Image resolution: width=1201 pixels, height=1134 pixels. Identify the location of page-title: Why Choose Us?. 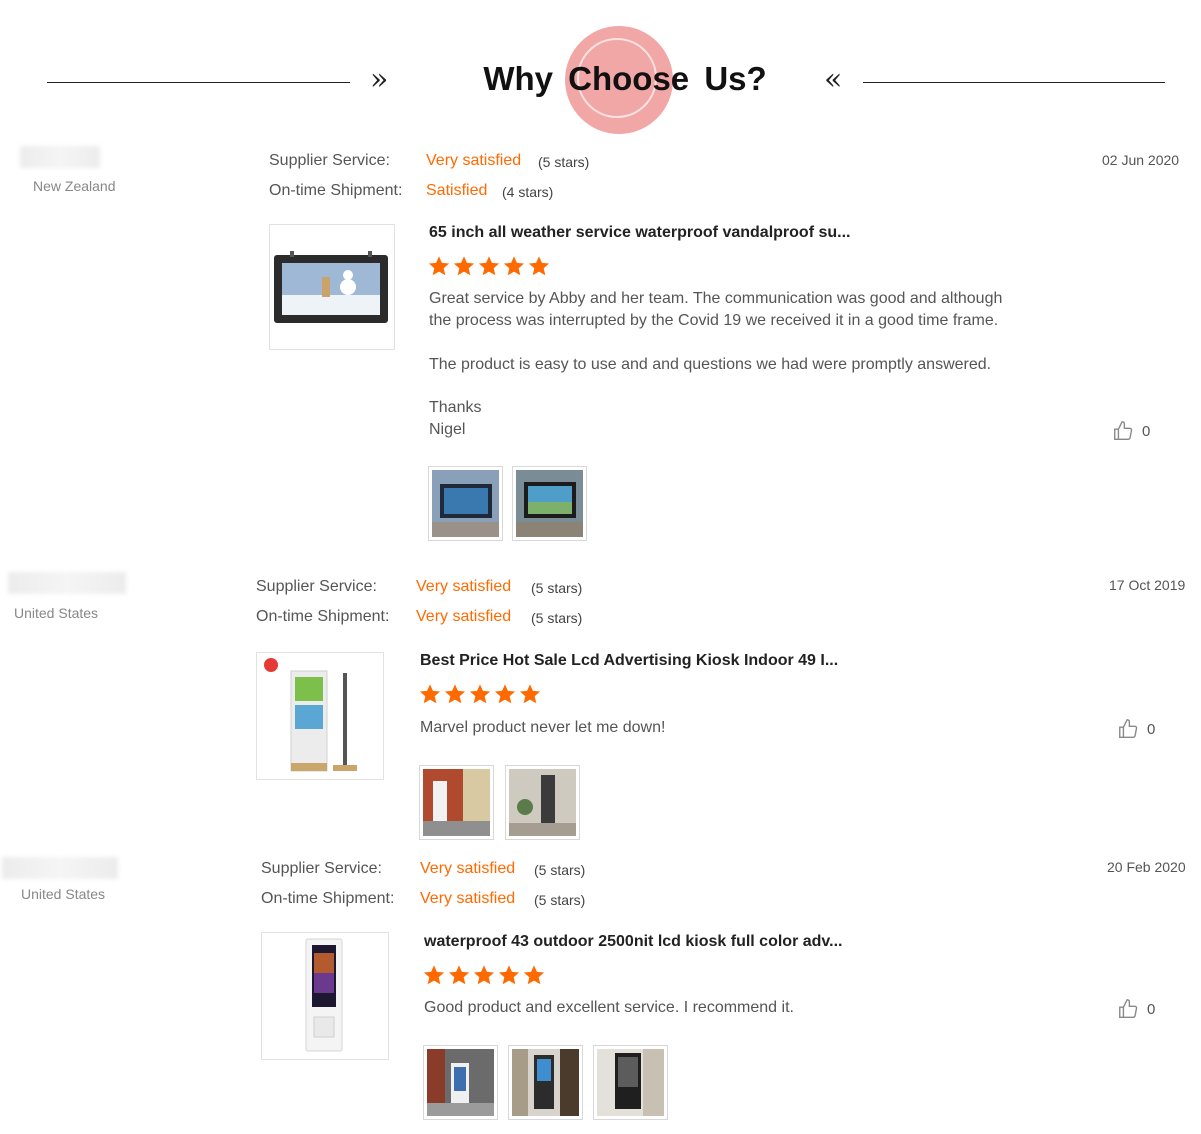
(625, 78).